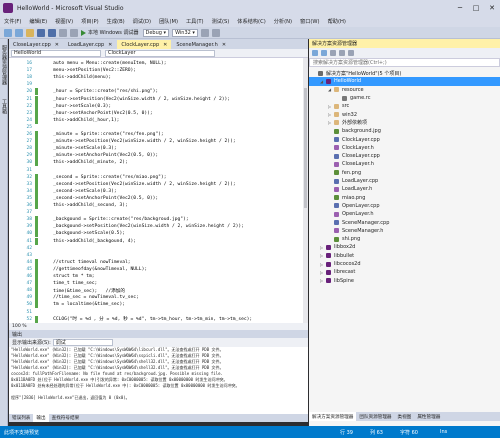 The image size is (500, 438). What do you see at coordinates (52, 32) in the screenshot?
I see `save-all-icon` at bounding box center [52, 32].